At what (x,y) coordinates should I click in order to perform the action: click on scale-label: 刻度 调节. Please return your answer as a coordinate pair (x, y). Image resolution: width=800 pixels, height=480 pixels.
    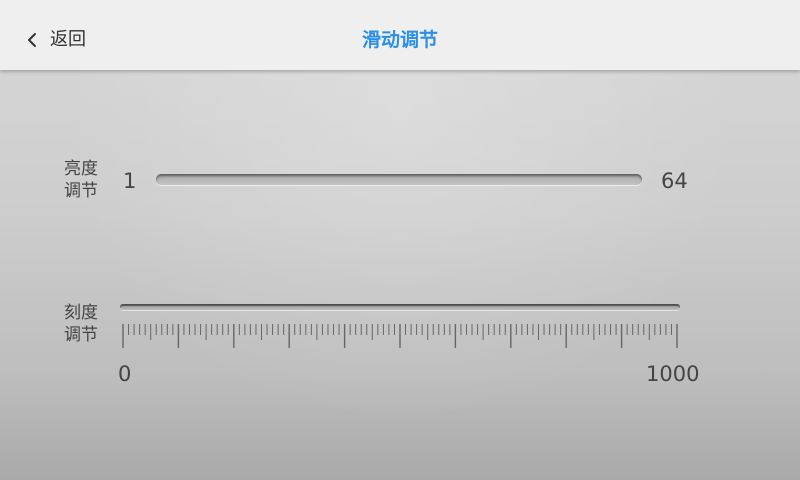
    Looking at the image, I should click on (86, 324).